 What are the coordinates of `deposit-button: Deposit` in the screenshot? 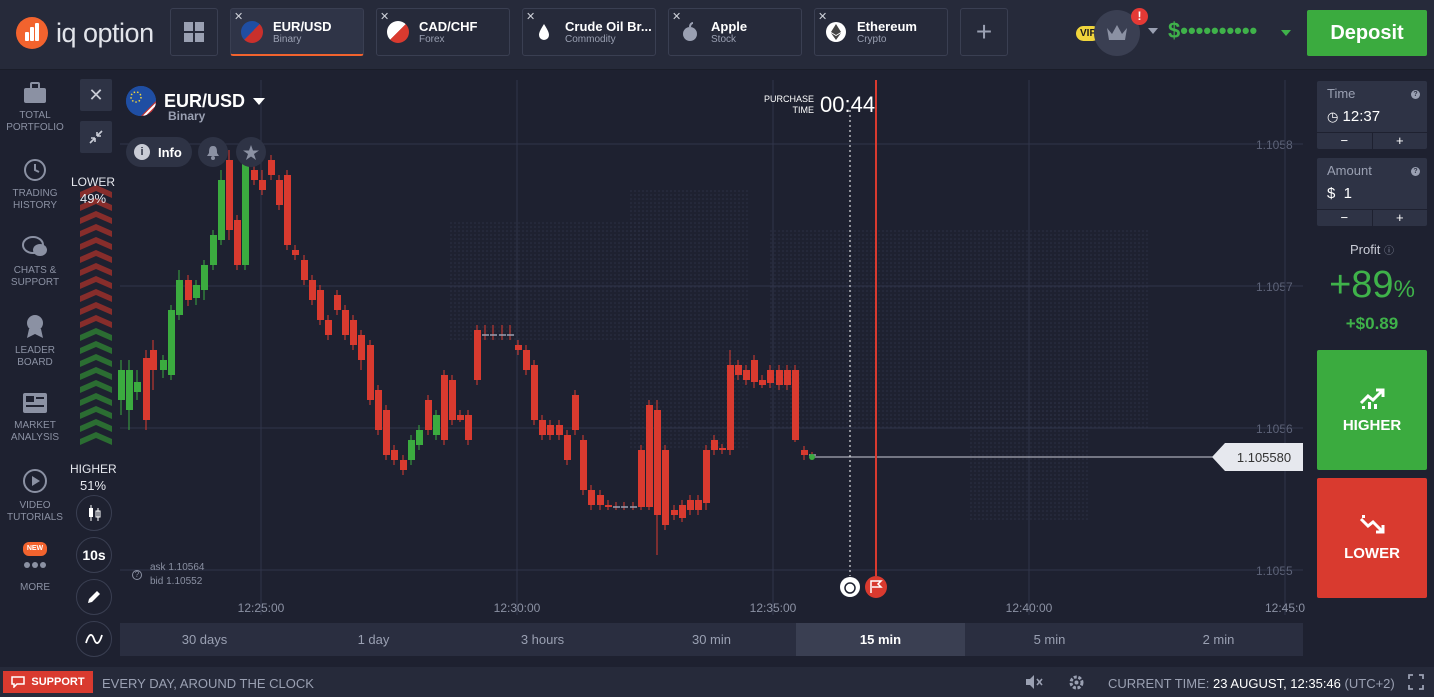 It's located at (1367, 33).